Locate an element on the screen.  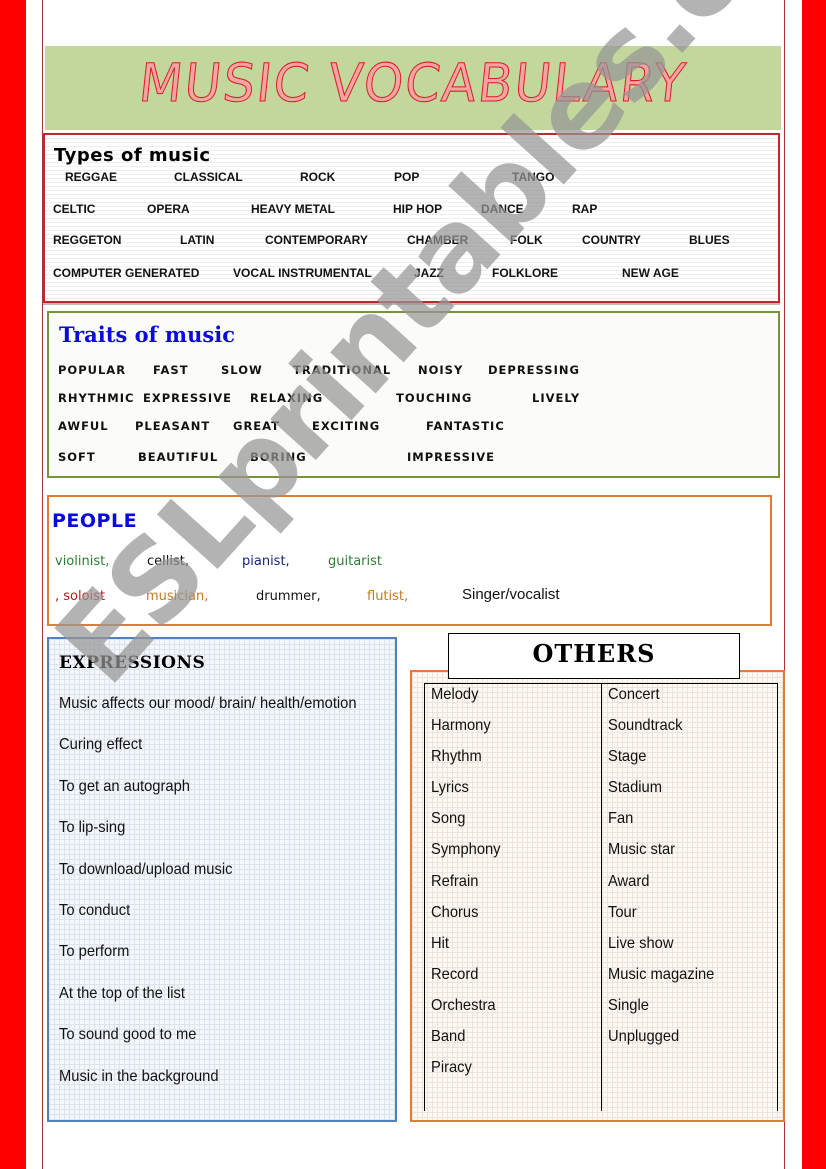
others-item: Piracy is located at coordinates (451, 1068).